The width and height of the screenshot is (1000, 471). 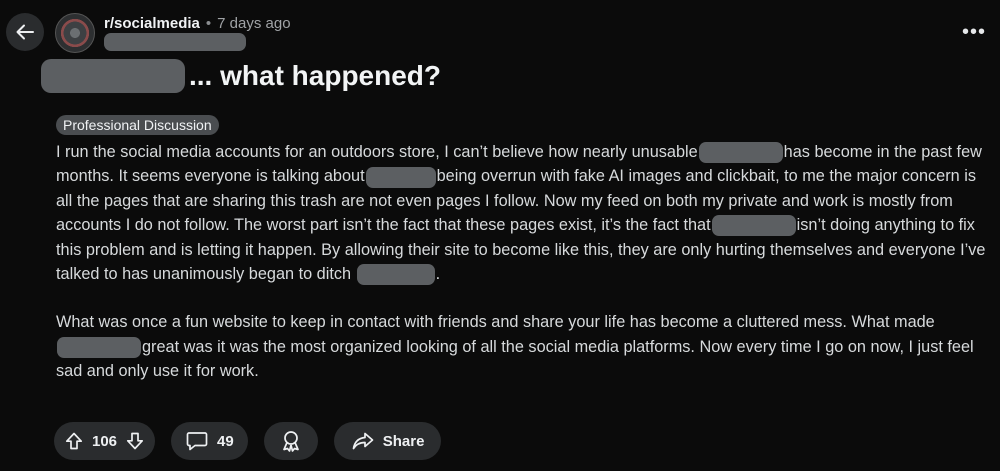 I want to click on upvote-button, so click(x=74, y=441).